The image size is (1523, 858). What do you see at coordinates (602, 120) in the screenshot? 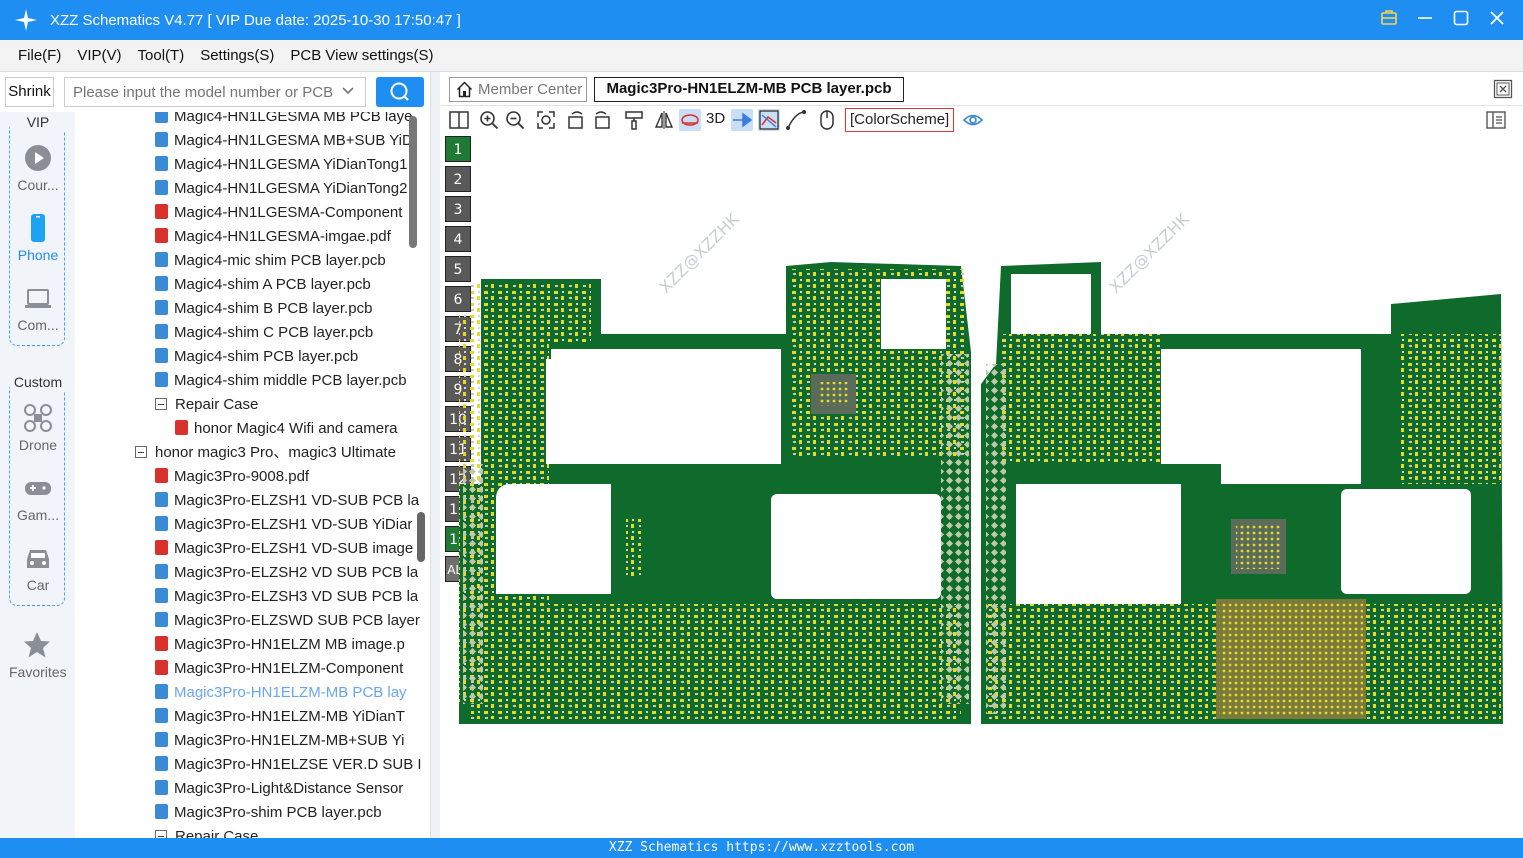
I see `rotate-right-icon` at bounding box center [602, 120].